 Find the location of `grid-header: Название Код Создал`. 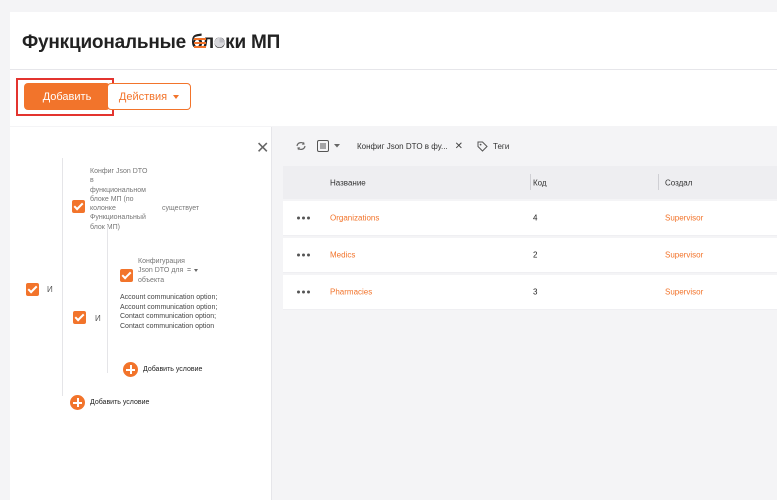

grid-header: Название Код Создал is located at coordinates (530, 182).